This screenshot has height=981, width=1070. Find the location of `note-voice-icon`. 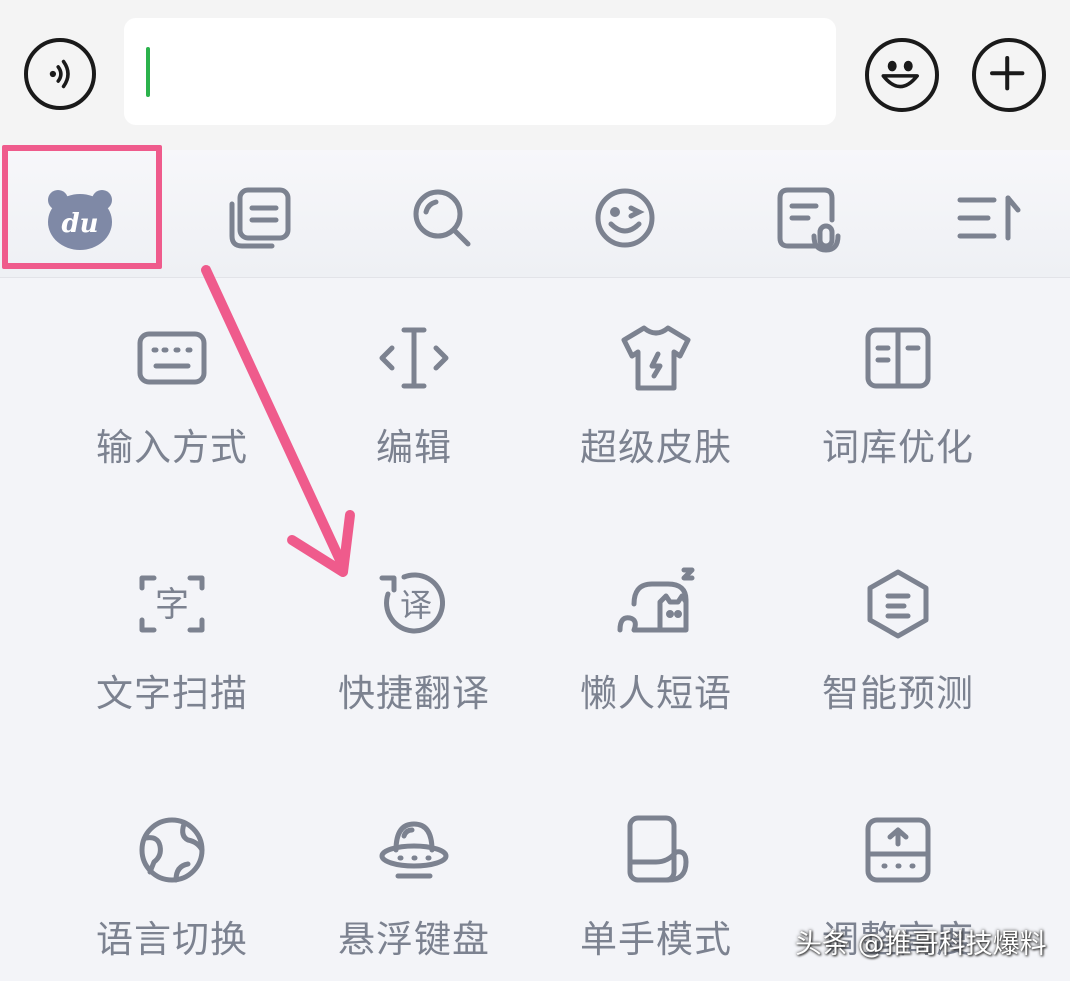

note-voice-icon is located at coordinates (808, 218).